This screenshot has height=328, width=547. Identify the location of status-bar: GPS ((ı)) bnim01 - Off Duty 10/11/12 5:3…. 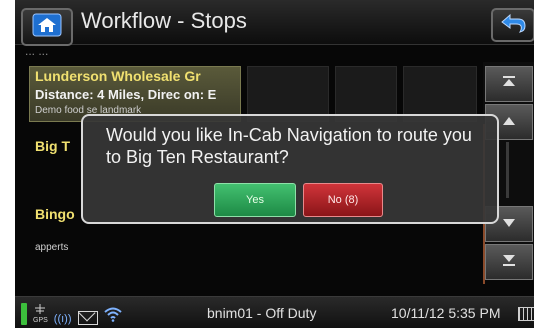
(274, 312).